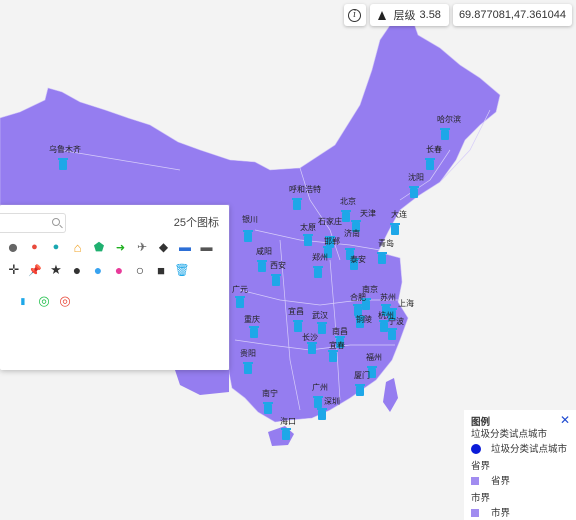  What do you see at coordinates (308, 227) in the screenshot?
I see `city-label: 太原` at bounding box center [308, 227].